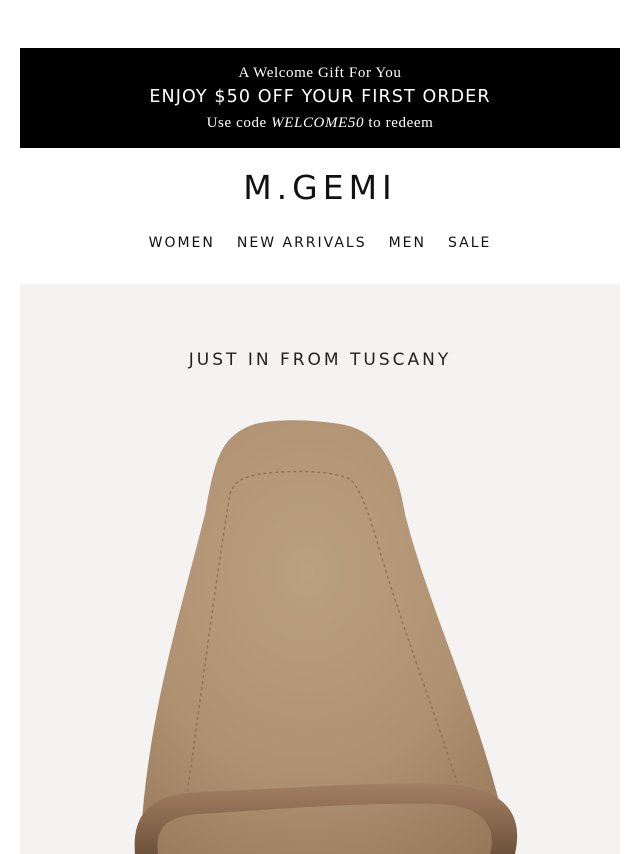 The height and width of the screenshot is (854, 640). What do you see at coordinates (469, 243) in the screenshot?
I see `nav-item-sale: SALE` at bounding box center [469, 243].